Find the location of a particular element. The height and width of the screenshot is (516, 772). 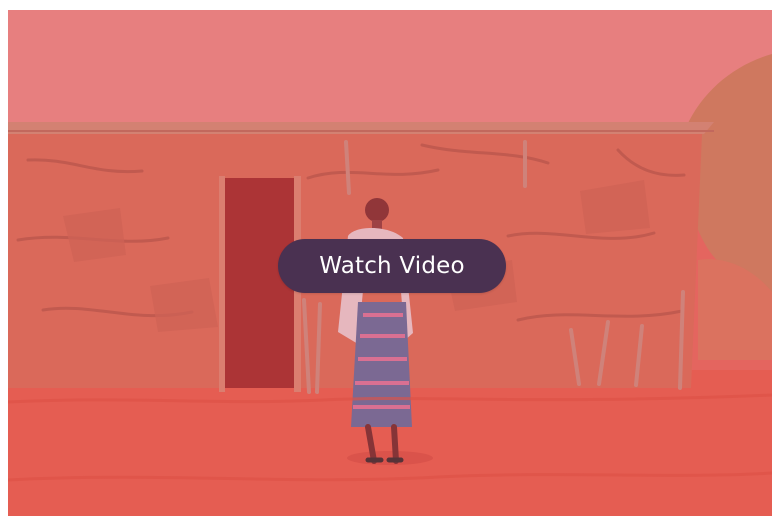

door-frame is located at coordinates (222, 284).